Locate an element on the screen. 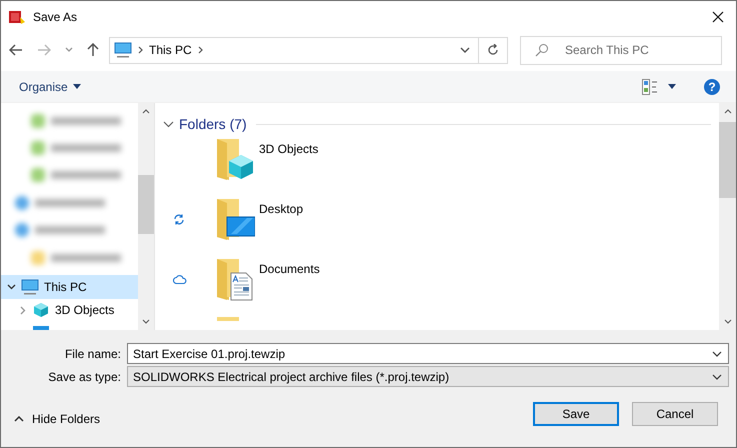 Image resolution: width=737 pixels, height=448 pixels. search-input: Search This PC is located at coordinates (640, 50).